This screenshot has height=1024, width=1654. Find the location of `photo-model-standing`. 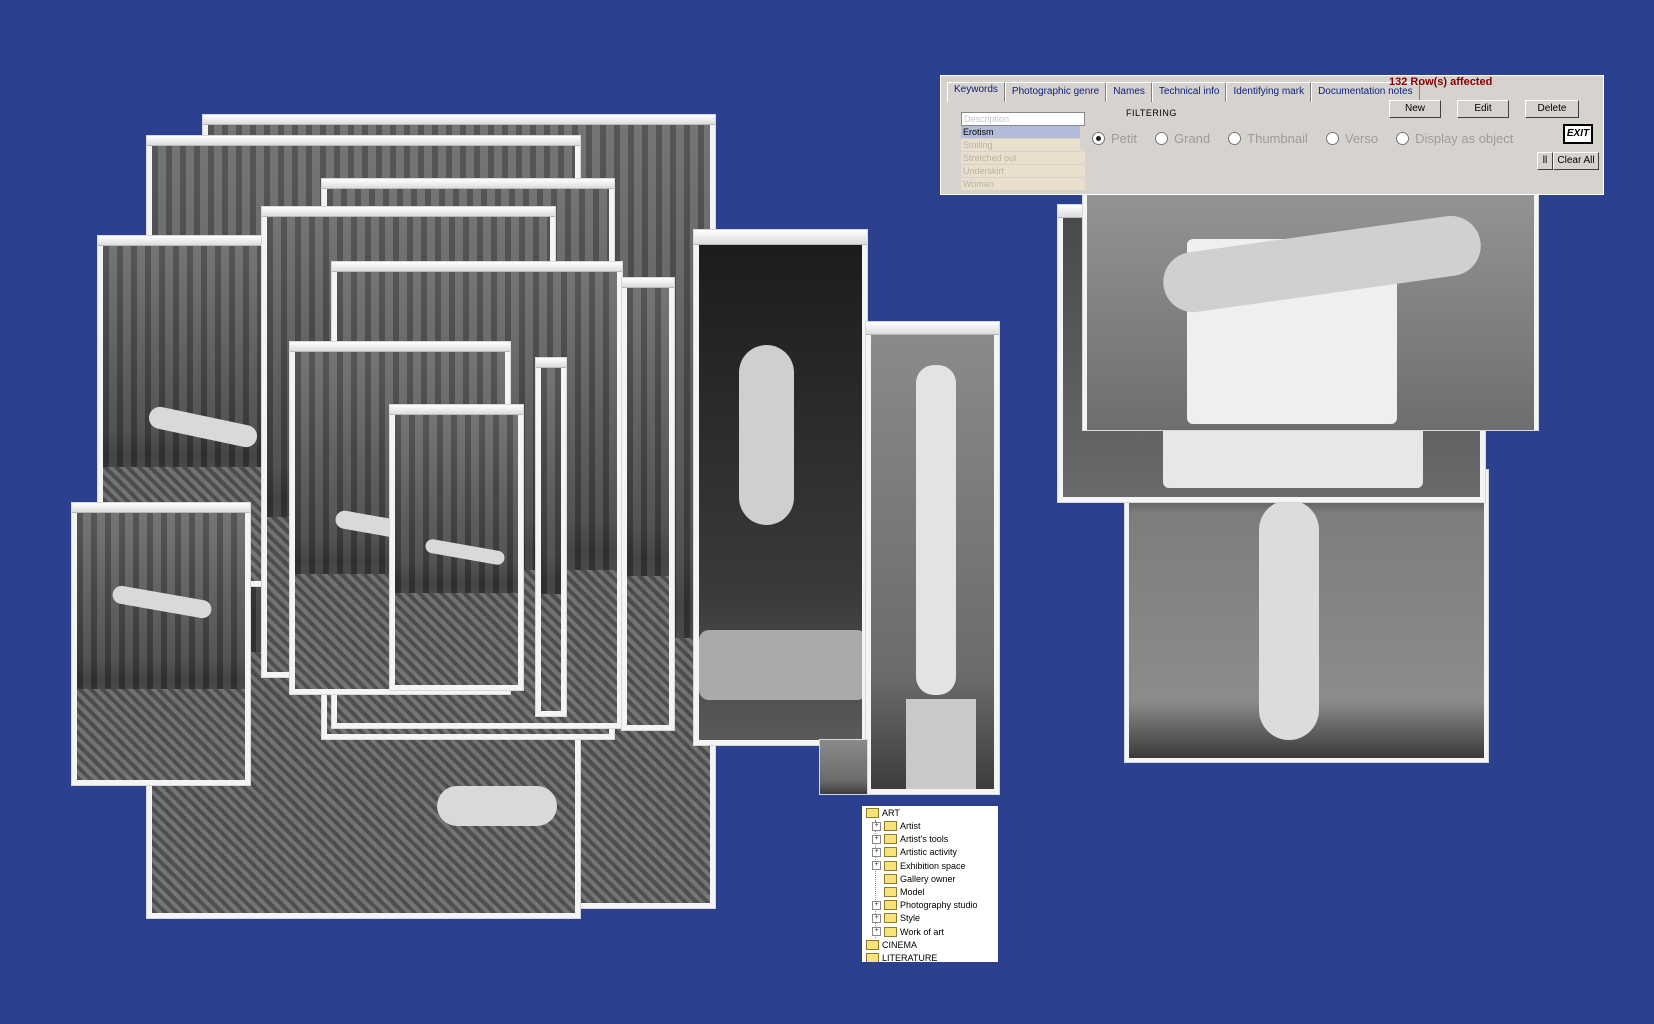

photo-model-standing is located at coordinates (1306, 614).